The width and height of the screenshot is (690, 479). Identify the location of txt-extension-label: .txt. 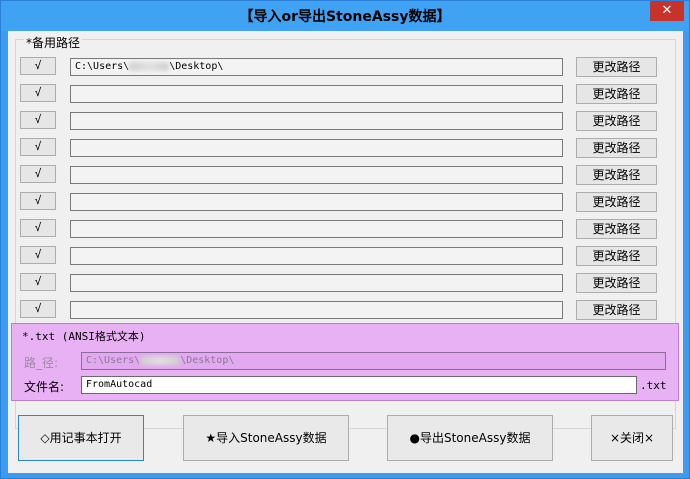
(653, 385).